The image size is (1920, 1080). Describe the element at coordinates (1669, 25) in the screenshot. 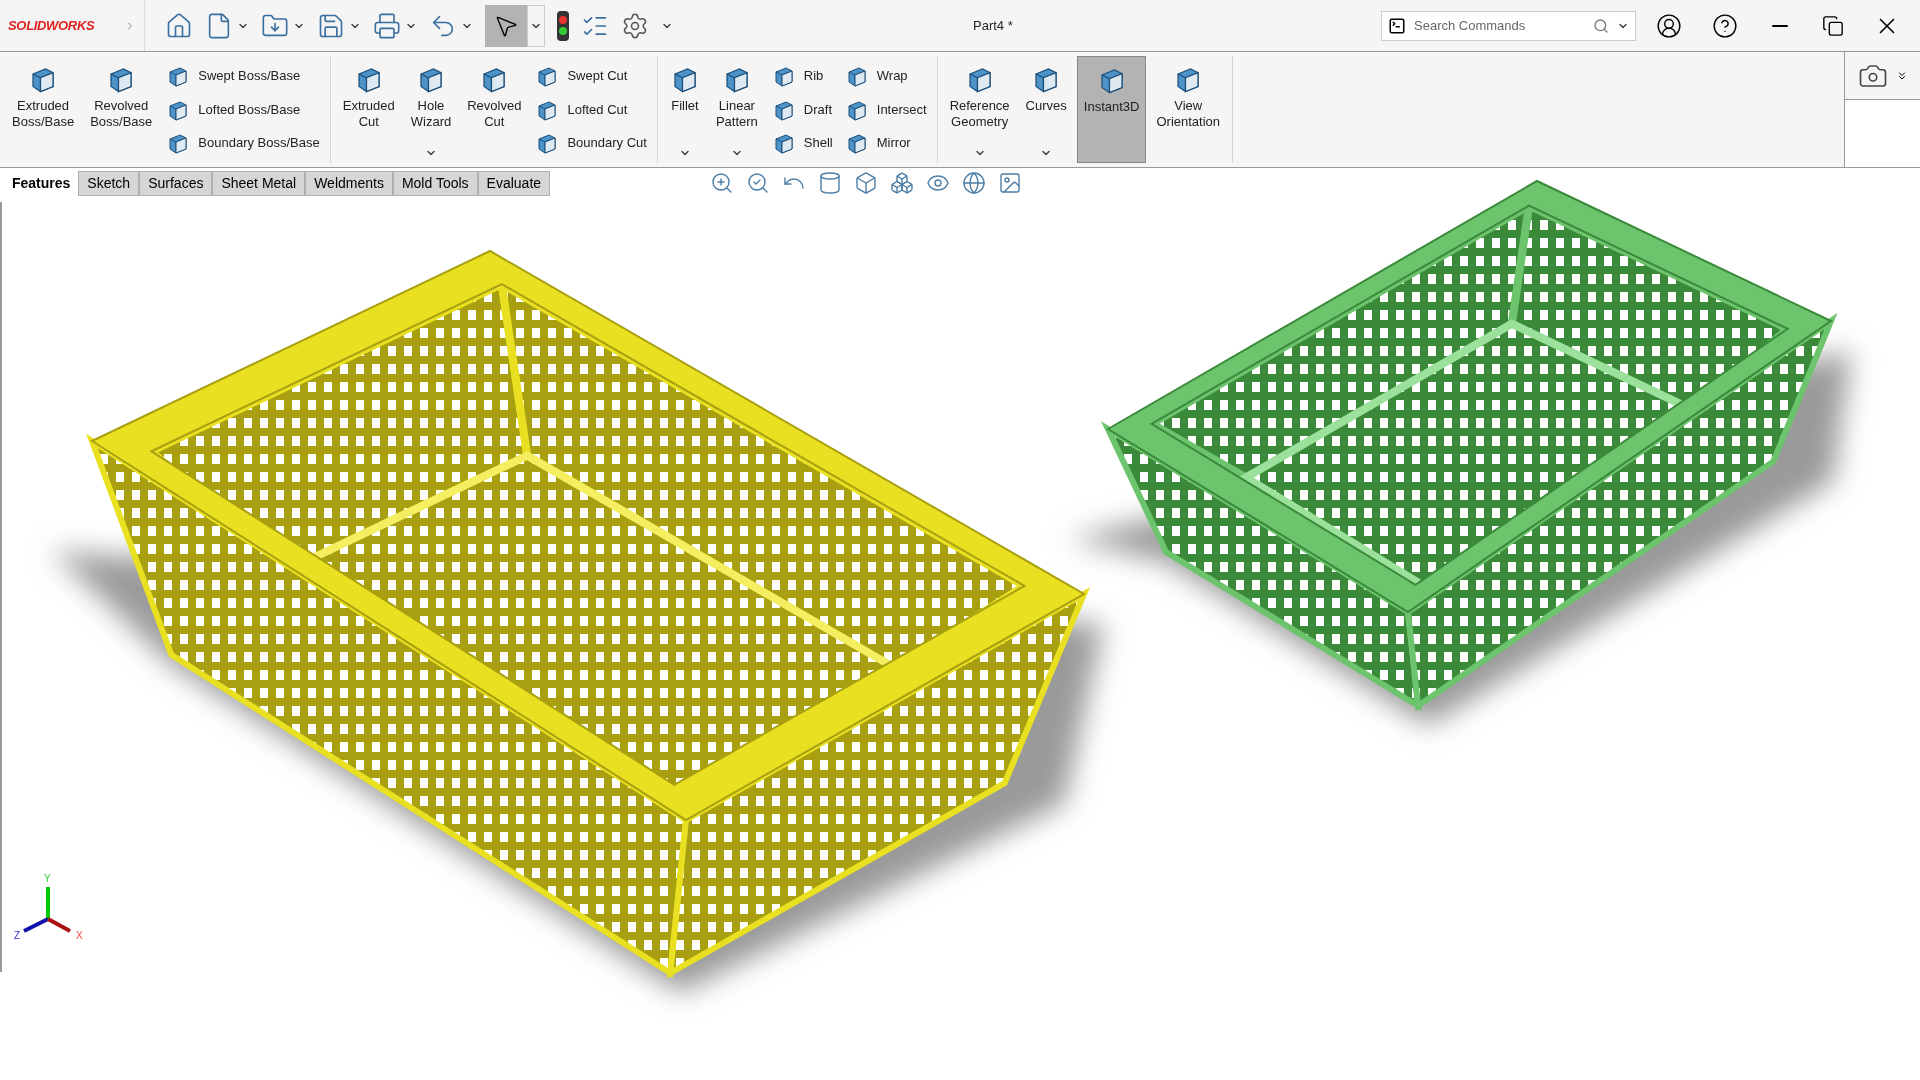

I see `user-icon` at that location.